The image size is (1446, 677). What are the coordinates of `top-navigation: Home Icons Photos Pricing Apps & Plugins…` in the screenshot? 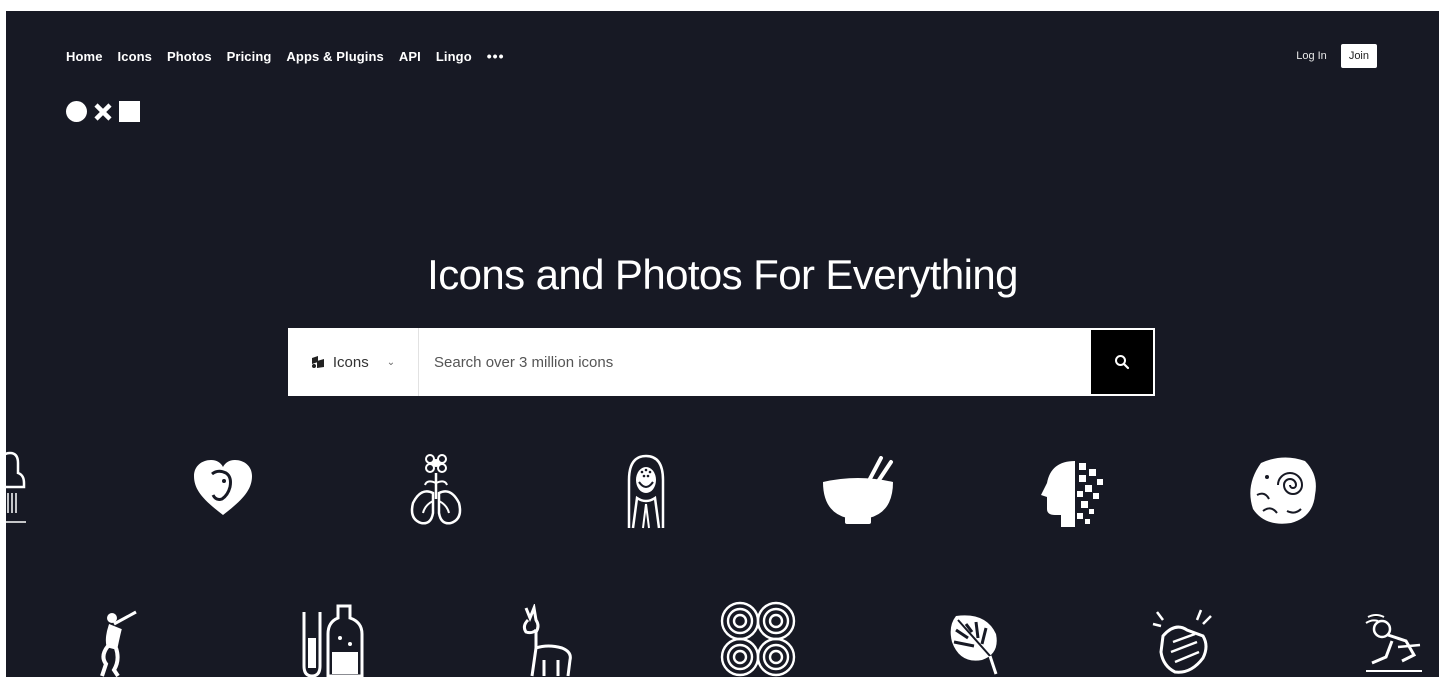 It's located at (285, 56).